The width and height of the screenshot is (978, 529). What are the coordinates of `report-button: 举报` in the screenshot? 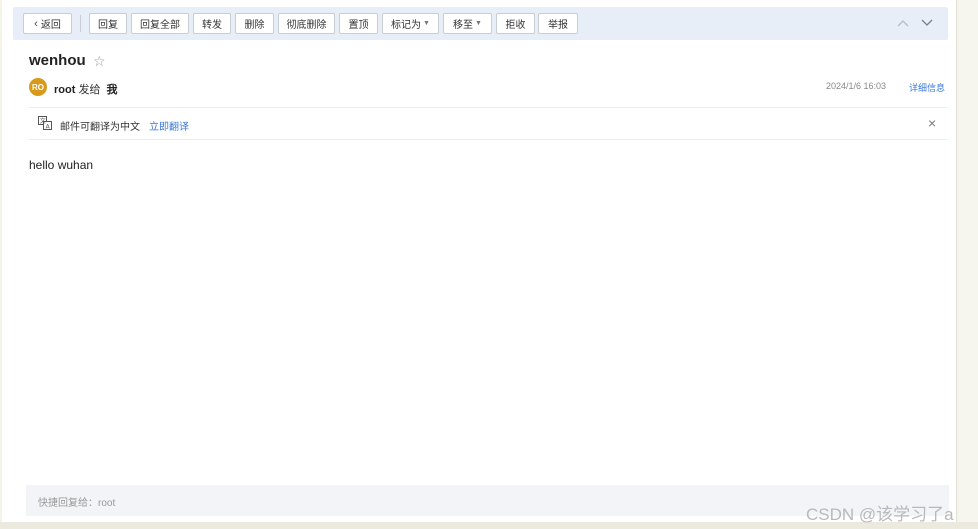 It's located at (558, 23).